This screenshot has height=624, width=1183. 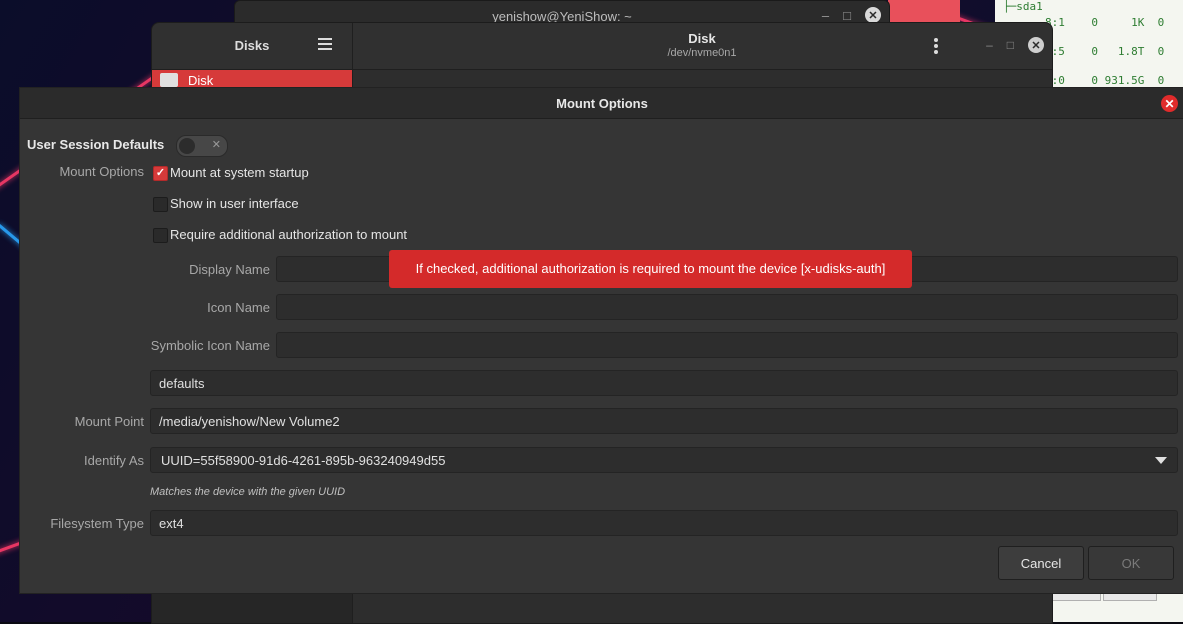 I want to click on show-in-ui-checkbox, so click(x=160, y=204).